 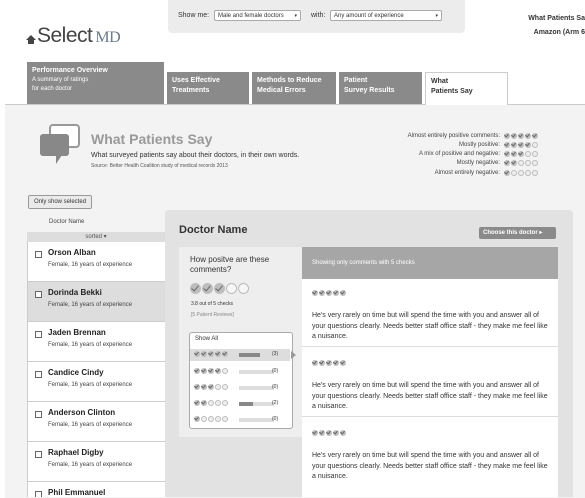 I want to click on legend-label: A mix of positive and negative:, so click(x=459, y=154).